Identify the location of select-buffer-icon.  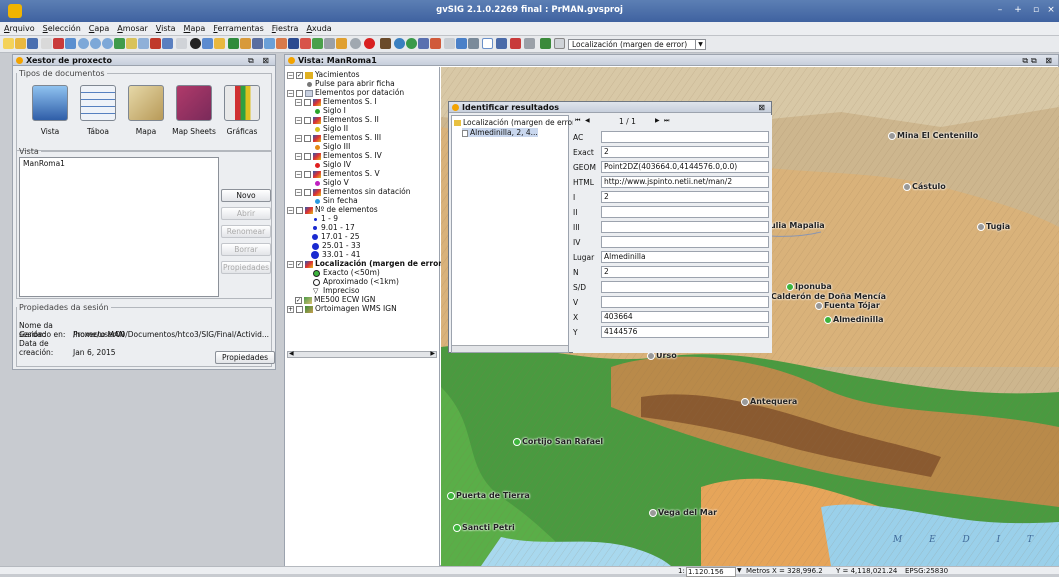
(341, 43).